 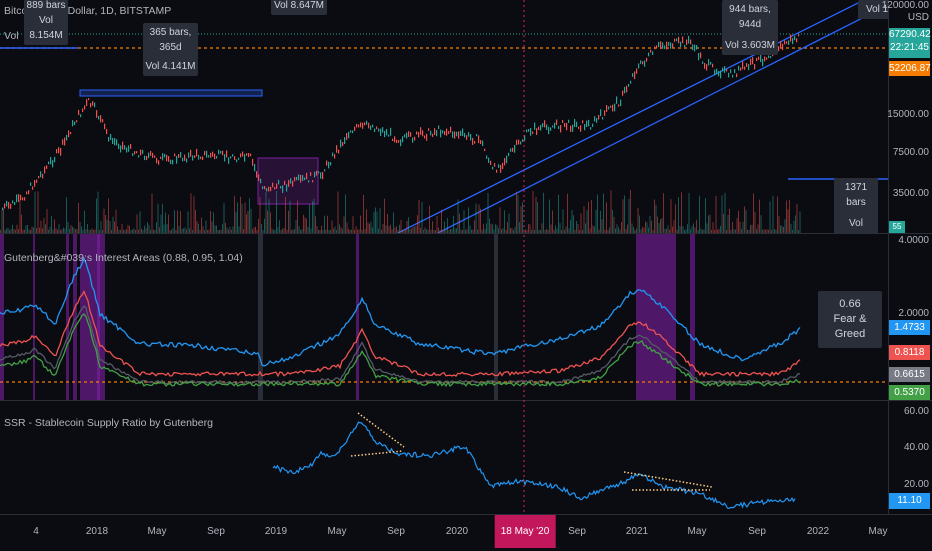 What do you see at coordinates (909, 352) in the screenshot?
I see `red-line-tag: 0.8118` at bounding box center [909, 352].